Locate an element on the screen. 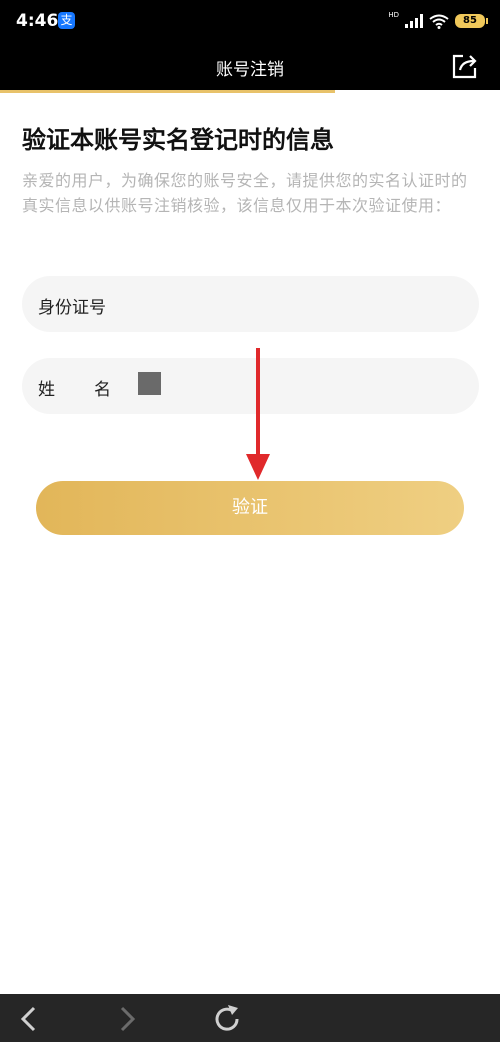 This screenshot has width=500, height=1042. name-label: 姓名 is located at coordinates (94, 390).